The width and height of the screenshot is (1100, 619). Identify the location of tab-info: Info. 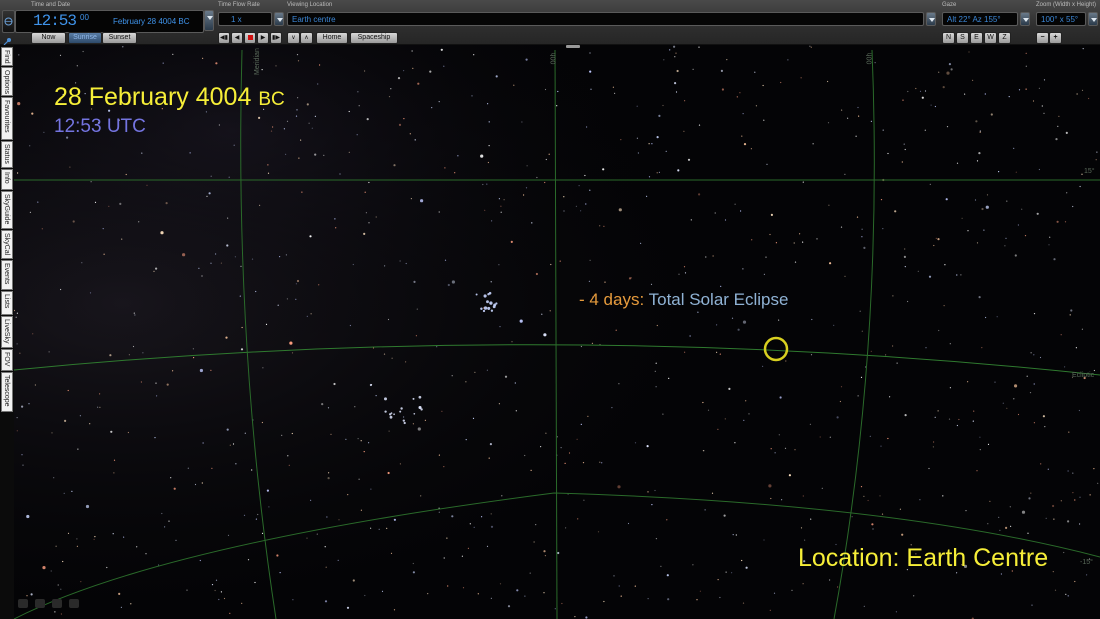
(7, 179).